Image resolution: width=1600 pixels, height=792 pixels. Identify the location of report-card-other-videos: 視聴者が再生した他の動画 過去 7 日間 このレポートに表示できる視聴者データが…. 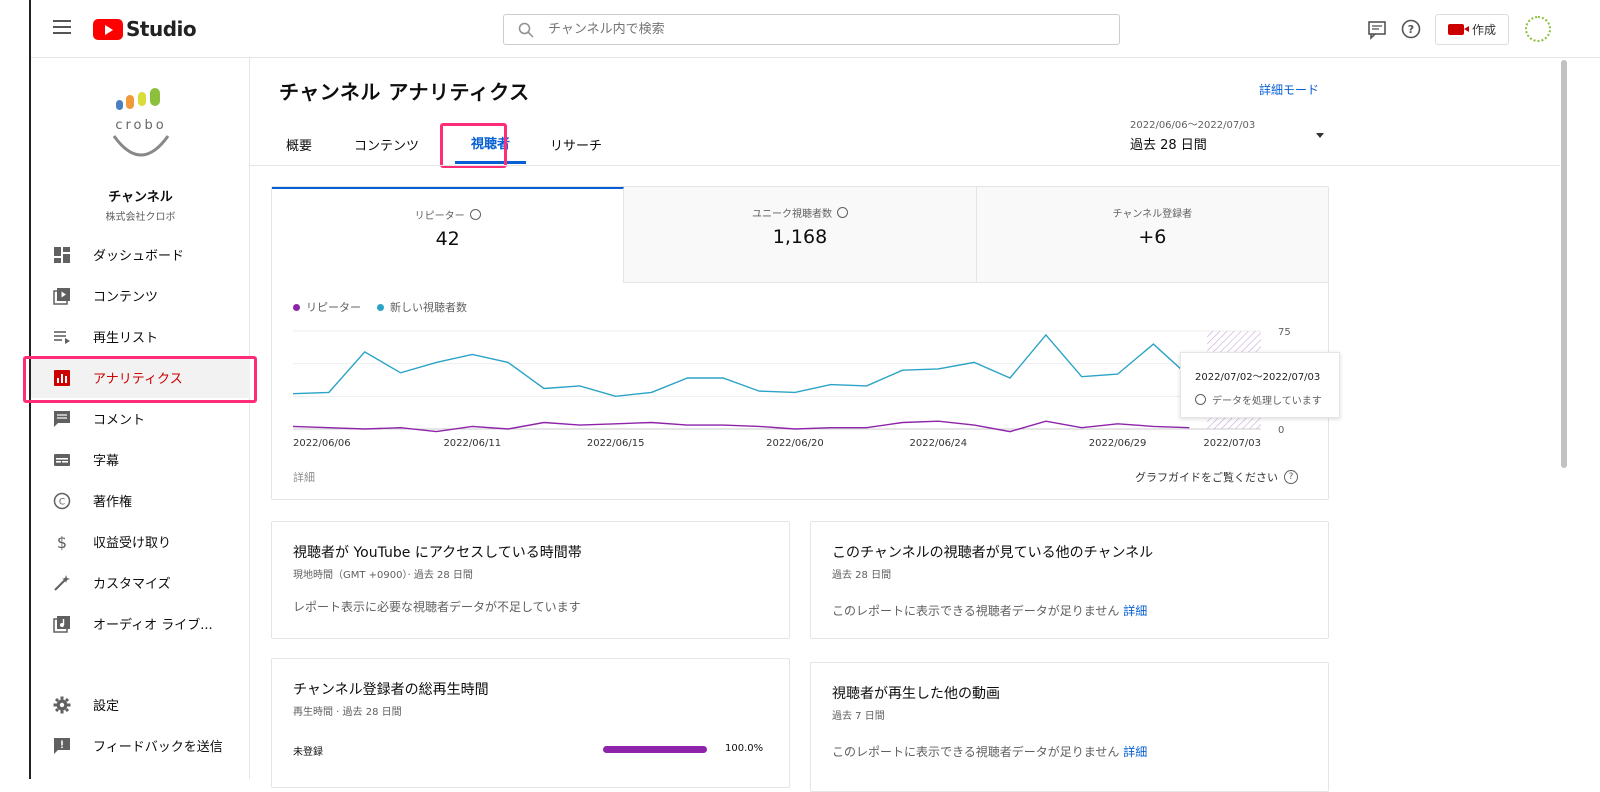
(1069, 727).